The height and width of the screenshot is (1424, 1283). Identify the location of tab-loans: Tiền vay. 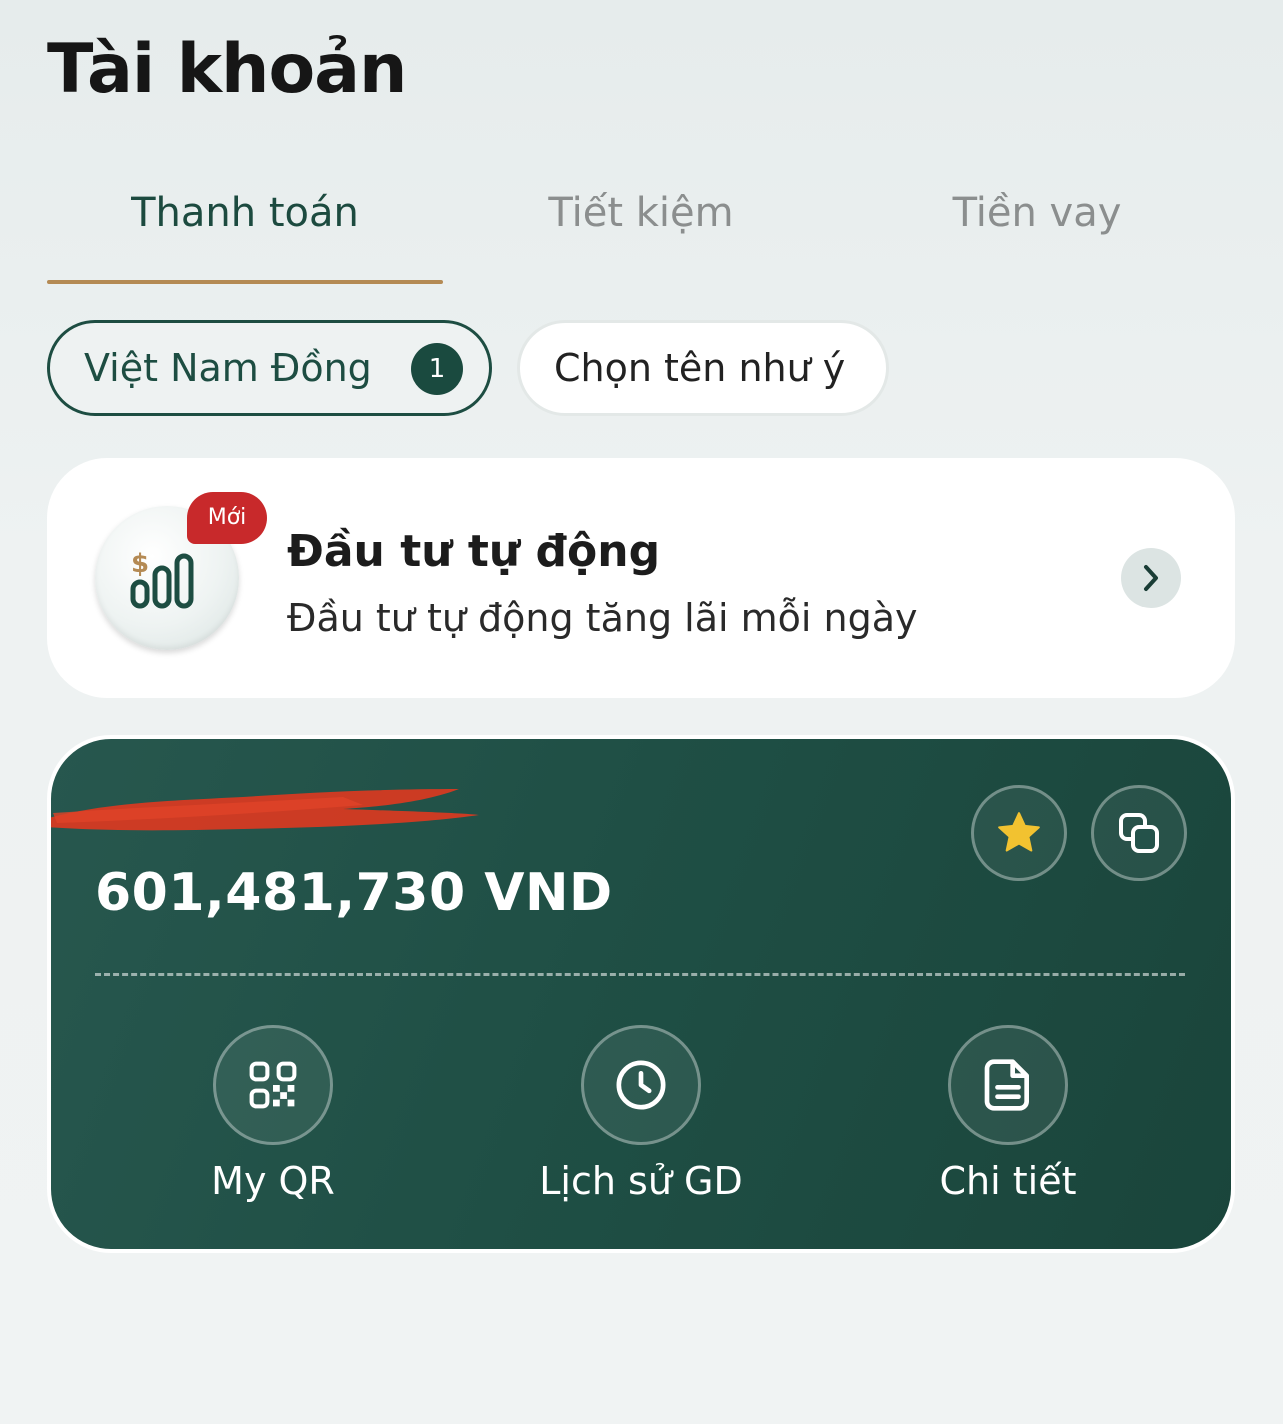
(1037, 232).